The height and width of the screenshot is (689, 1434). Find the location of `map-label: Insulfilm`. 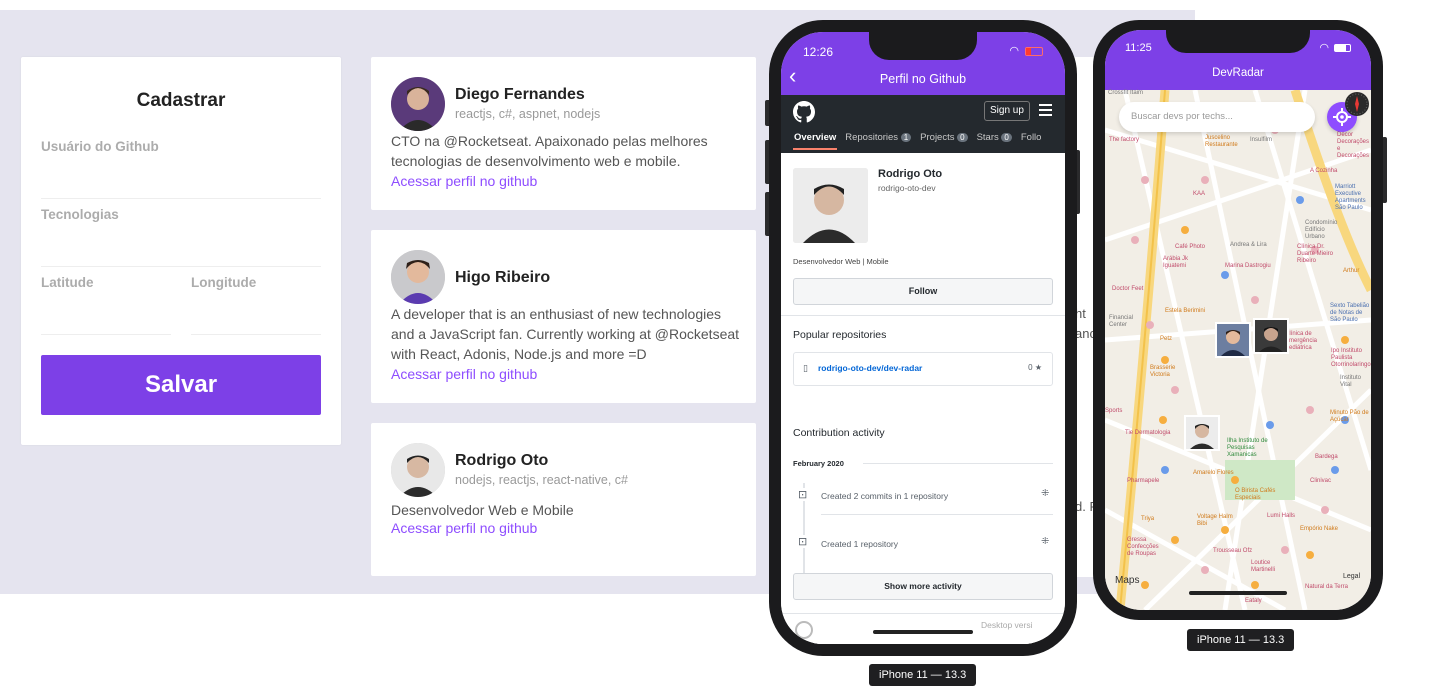

map-label: Insulfilm is located at coordinates (1261, 140).